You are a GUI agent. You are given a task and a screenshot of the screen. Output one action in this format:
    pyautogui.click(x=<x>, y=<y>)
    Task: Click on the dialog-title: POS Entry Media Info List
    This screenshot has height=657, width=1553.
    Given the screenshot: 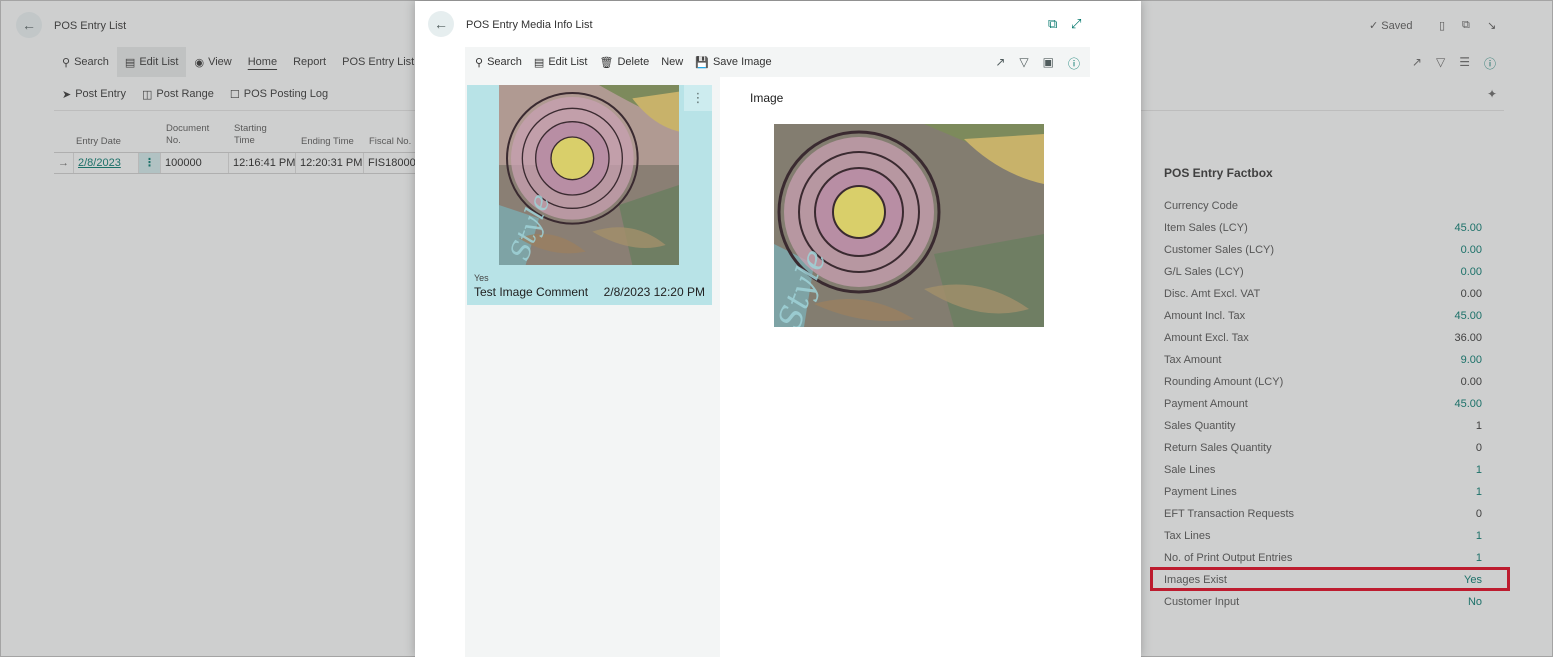 What is the action you would take?
    pyautogui.click(x=529, y=25)
    